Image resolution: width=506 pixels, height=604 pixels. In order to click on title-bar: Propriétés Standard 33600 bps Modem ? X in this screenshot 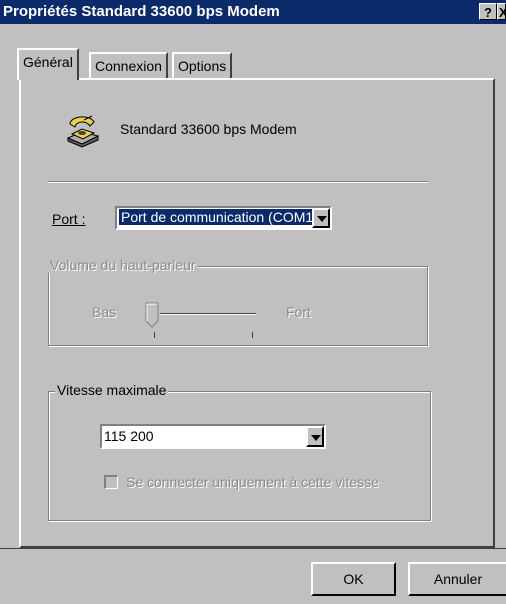, I will do `click(253, 12)`.